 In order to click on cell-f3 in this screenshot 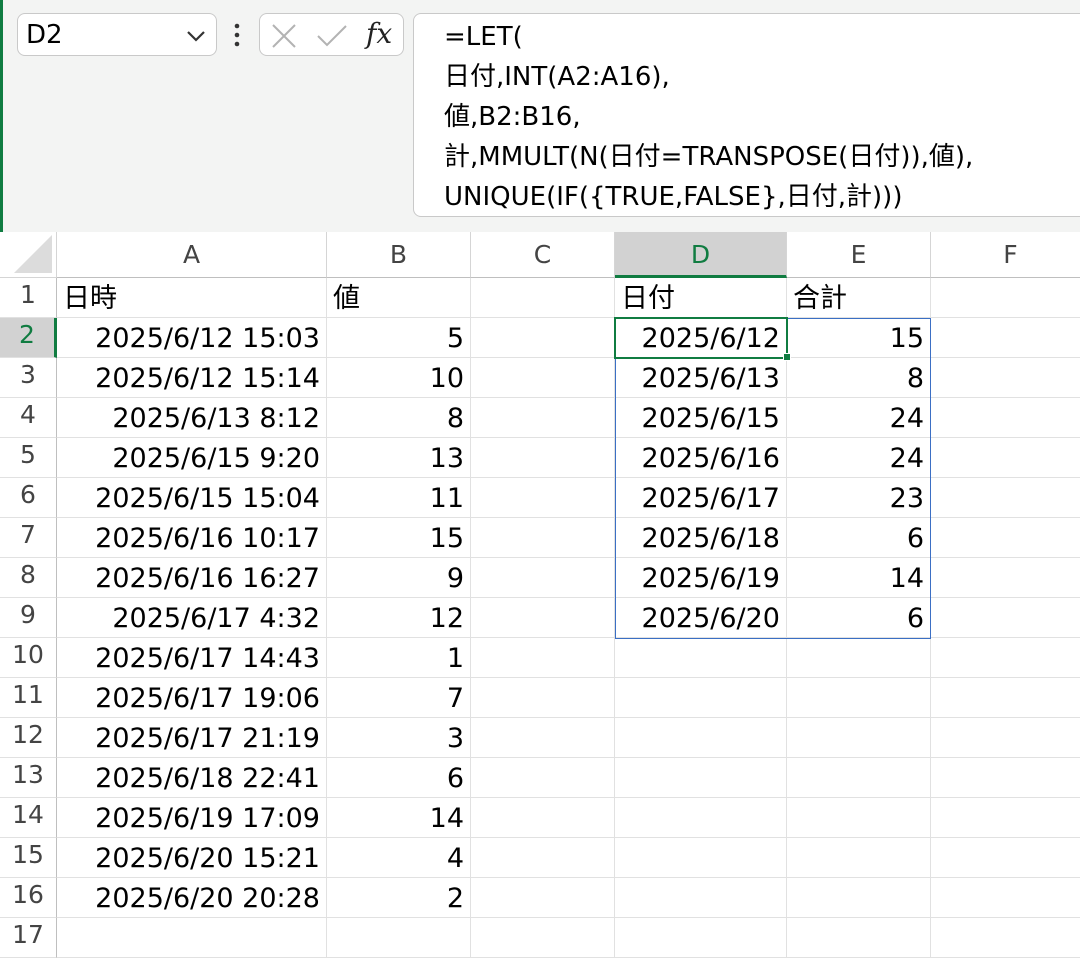, I will do `click(1005, 378)`.